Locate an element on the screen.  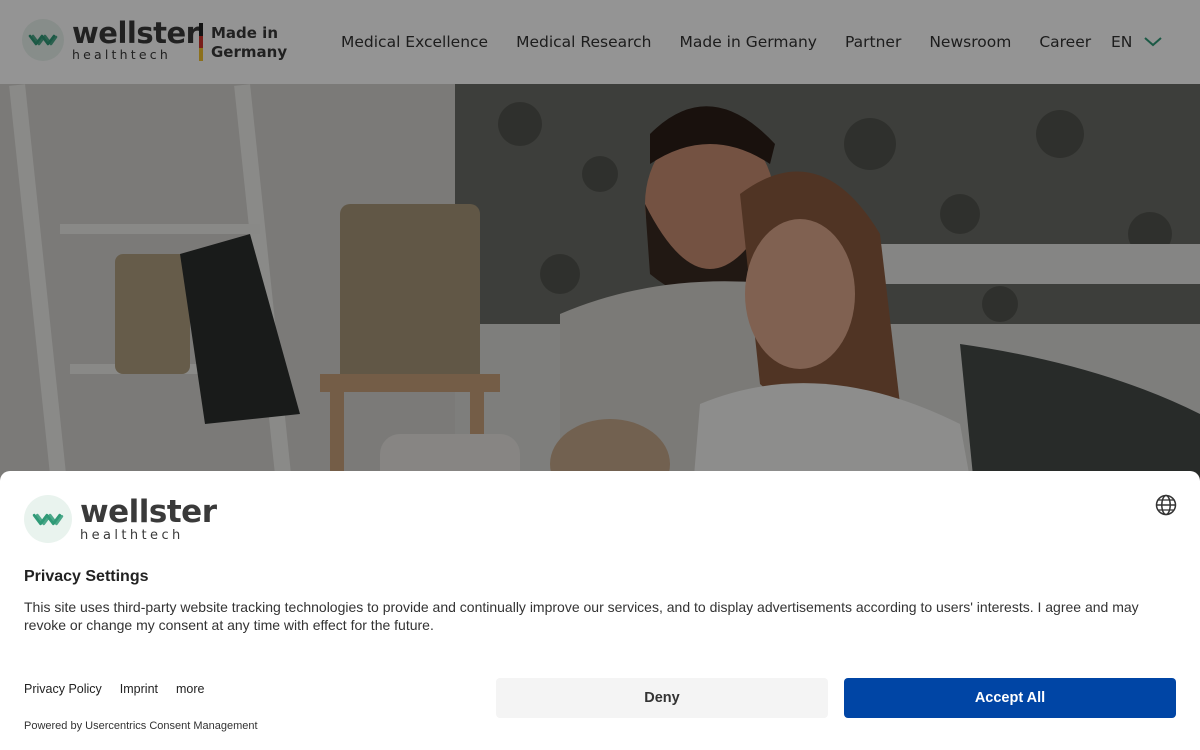
consent-logo: wellster healthtech is located at coordinates (120, 519).